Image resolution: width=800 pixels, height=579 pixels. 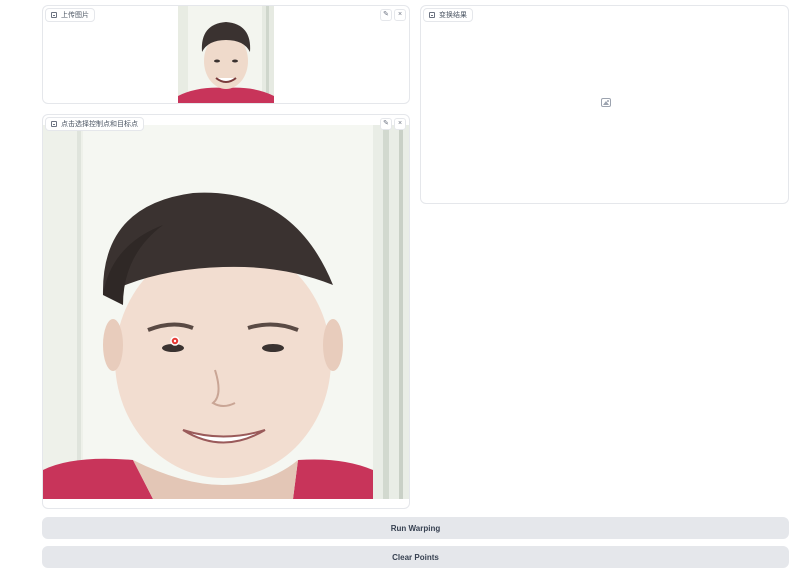 I want to click on upload-image-tools: ✎ ×, so click(x=393, y=15).